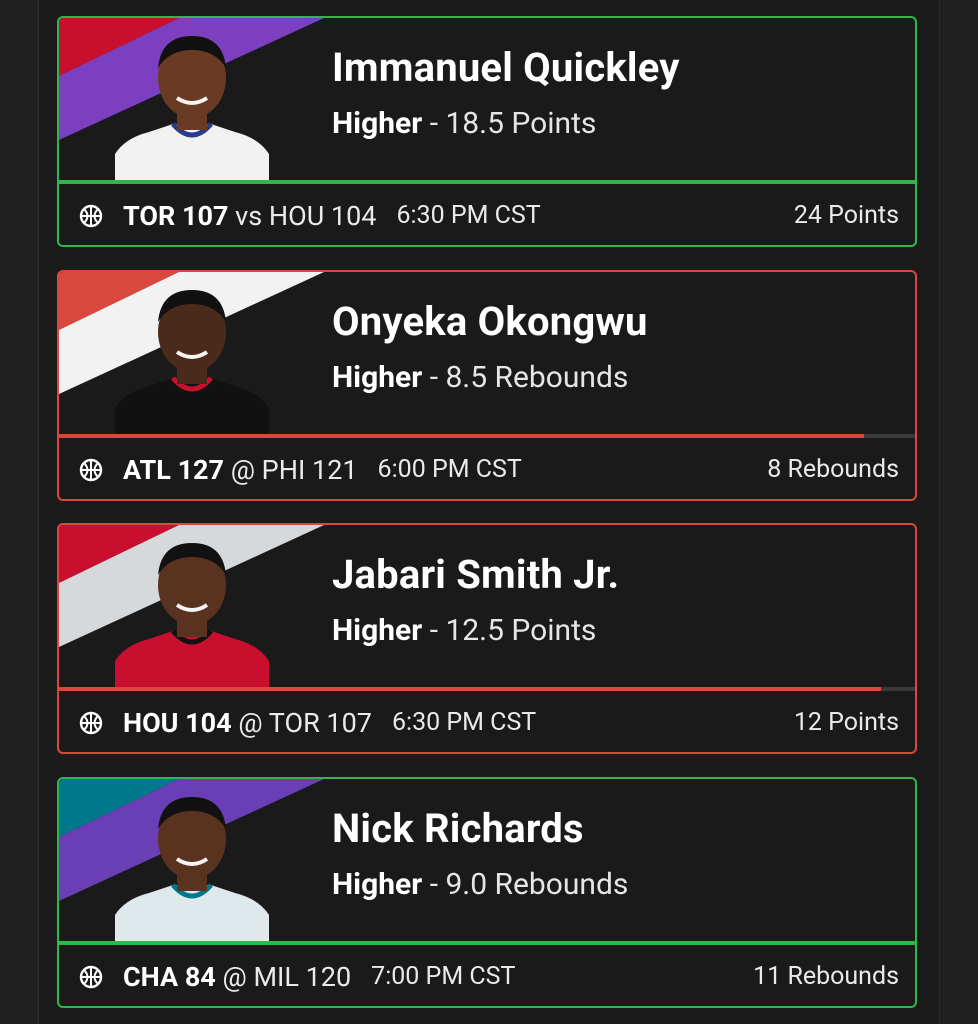 Image resolution: width=978 pixels, height=1024 pixels. I want to click on opponent-score: @ MIL 120, so click(283, 976).